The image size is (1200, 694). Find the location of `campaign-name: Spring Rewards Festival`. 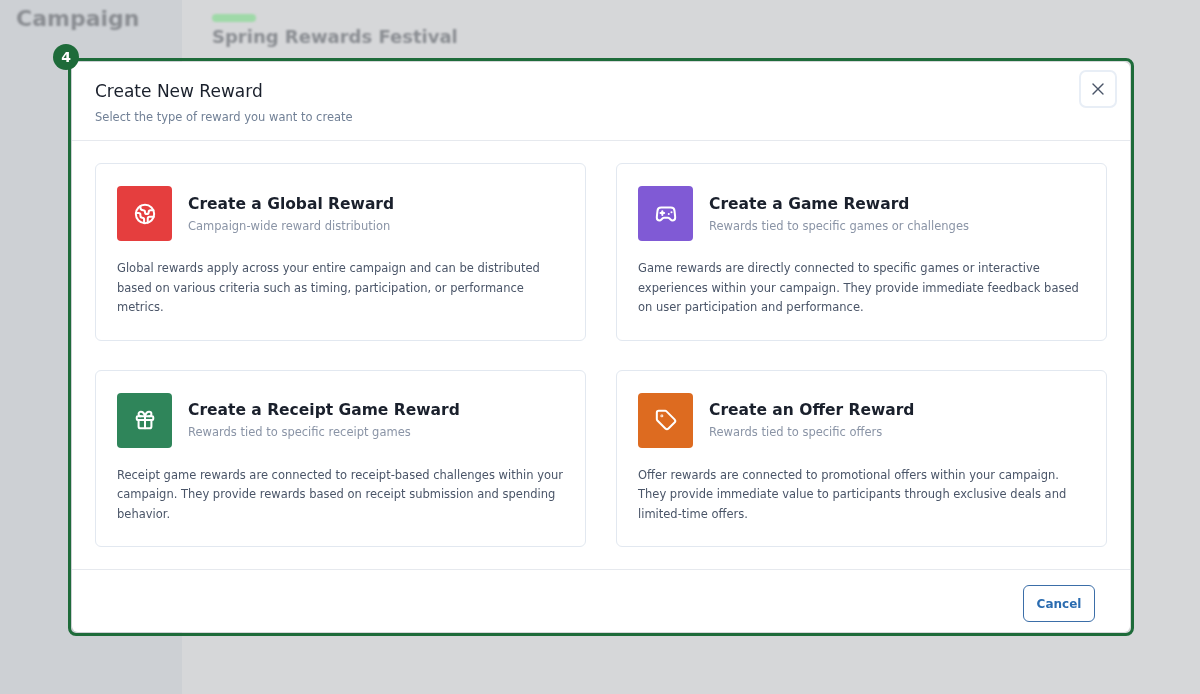

campaign-name: Spring Rewards Festival is located at coordinates (335, 36).